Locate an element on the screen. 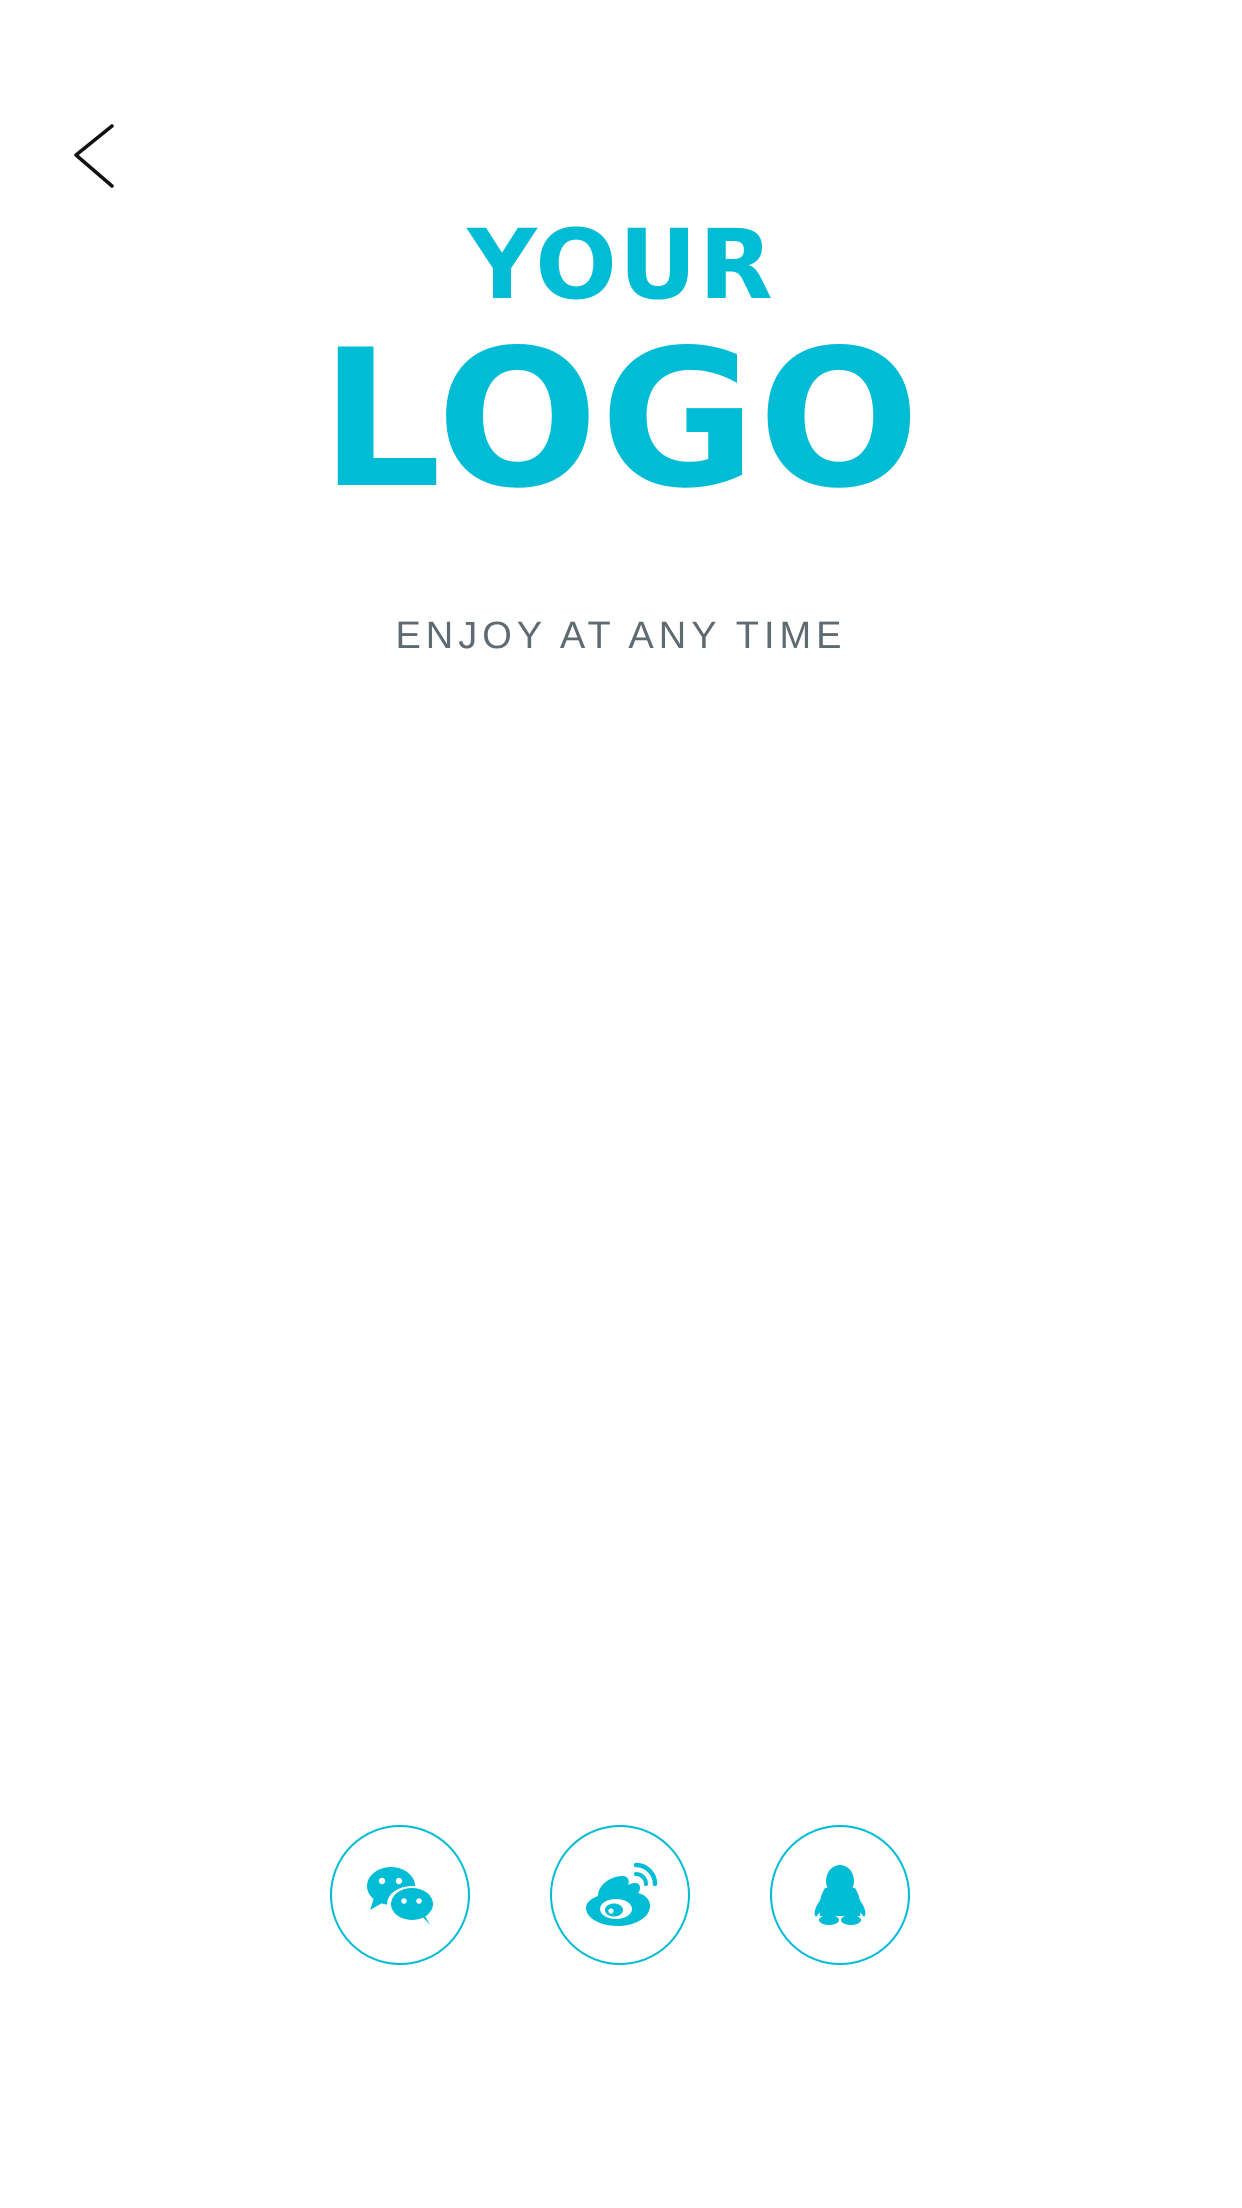  weibo-icon is located at coordinates (622, 1894).